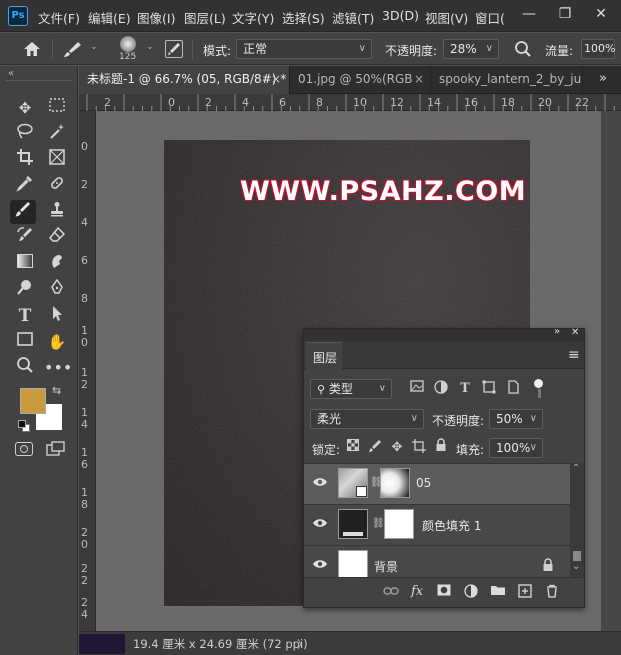 The width and height of the screenshot is (621, 655). Describe the element at coordinates (353, 448) in the screenshot. I see `lock-transparency-icon` at that location.